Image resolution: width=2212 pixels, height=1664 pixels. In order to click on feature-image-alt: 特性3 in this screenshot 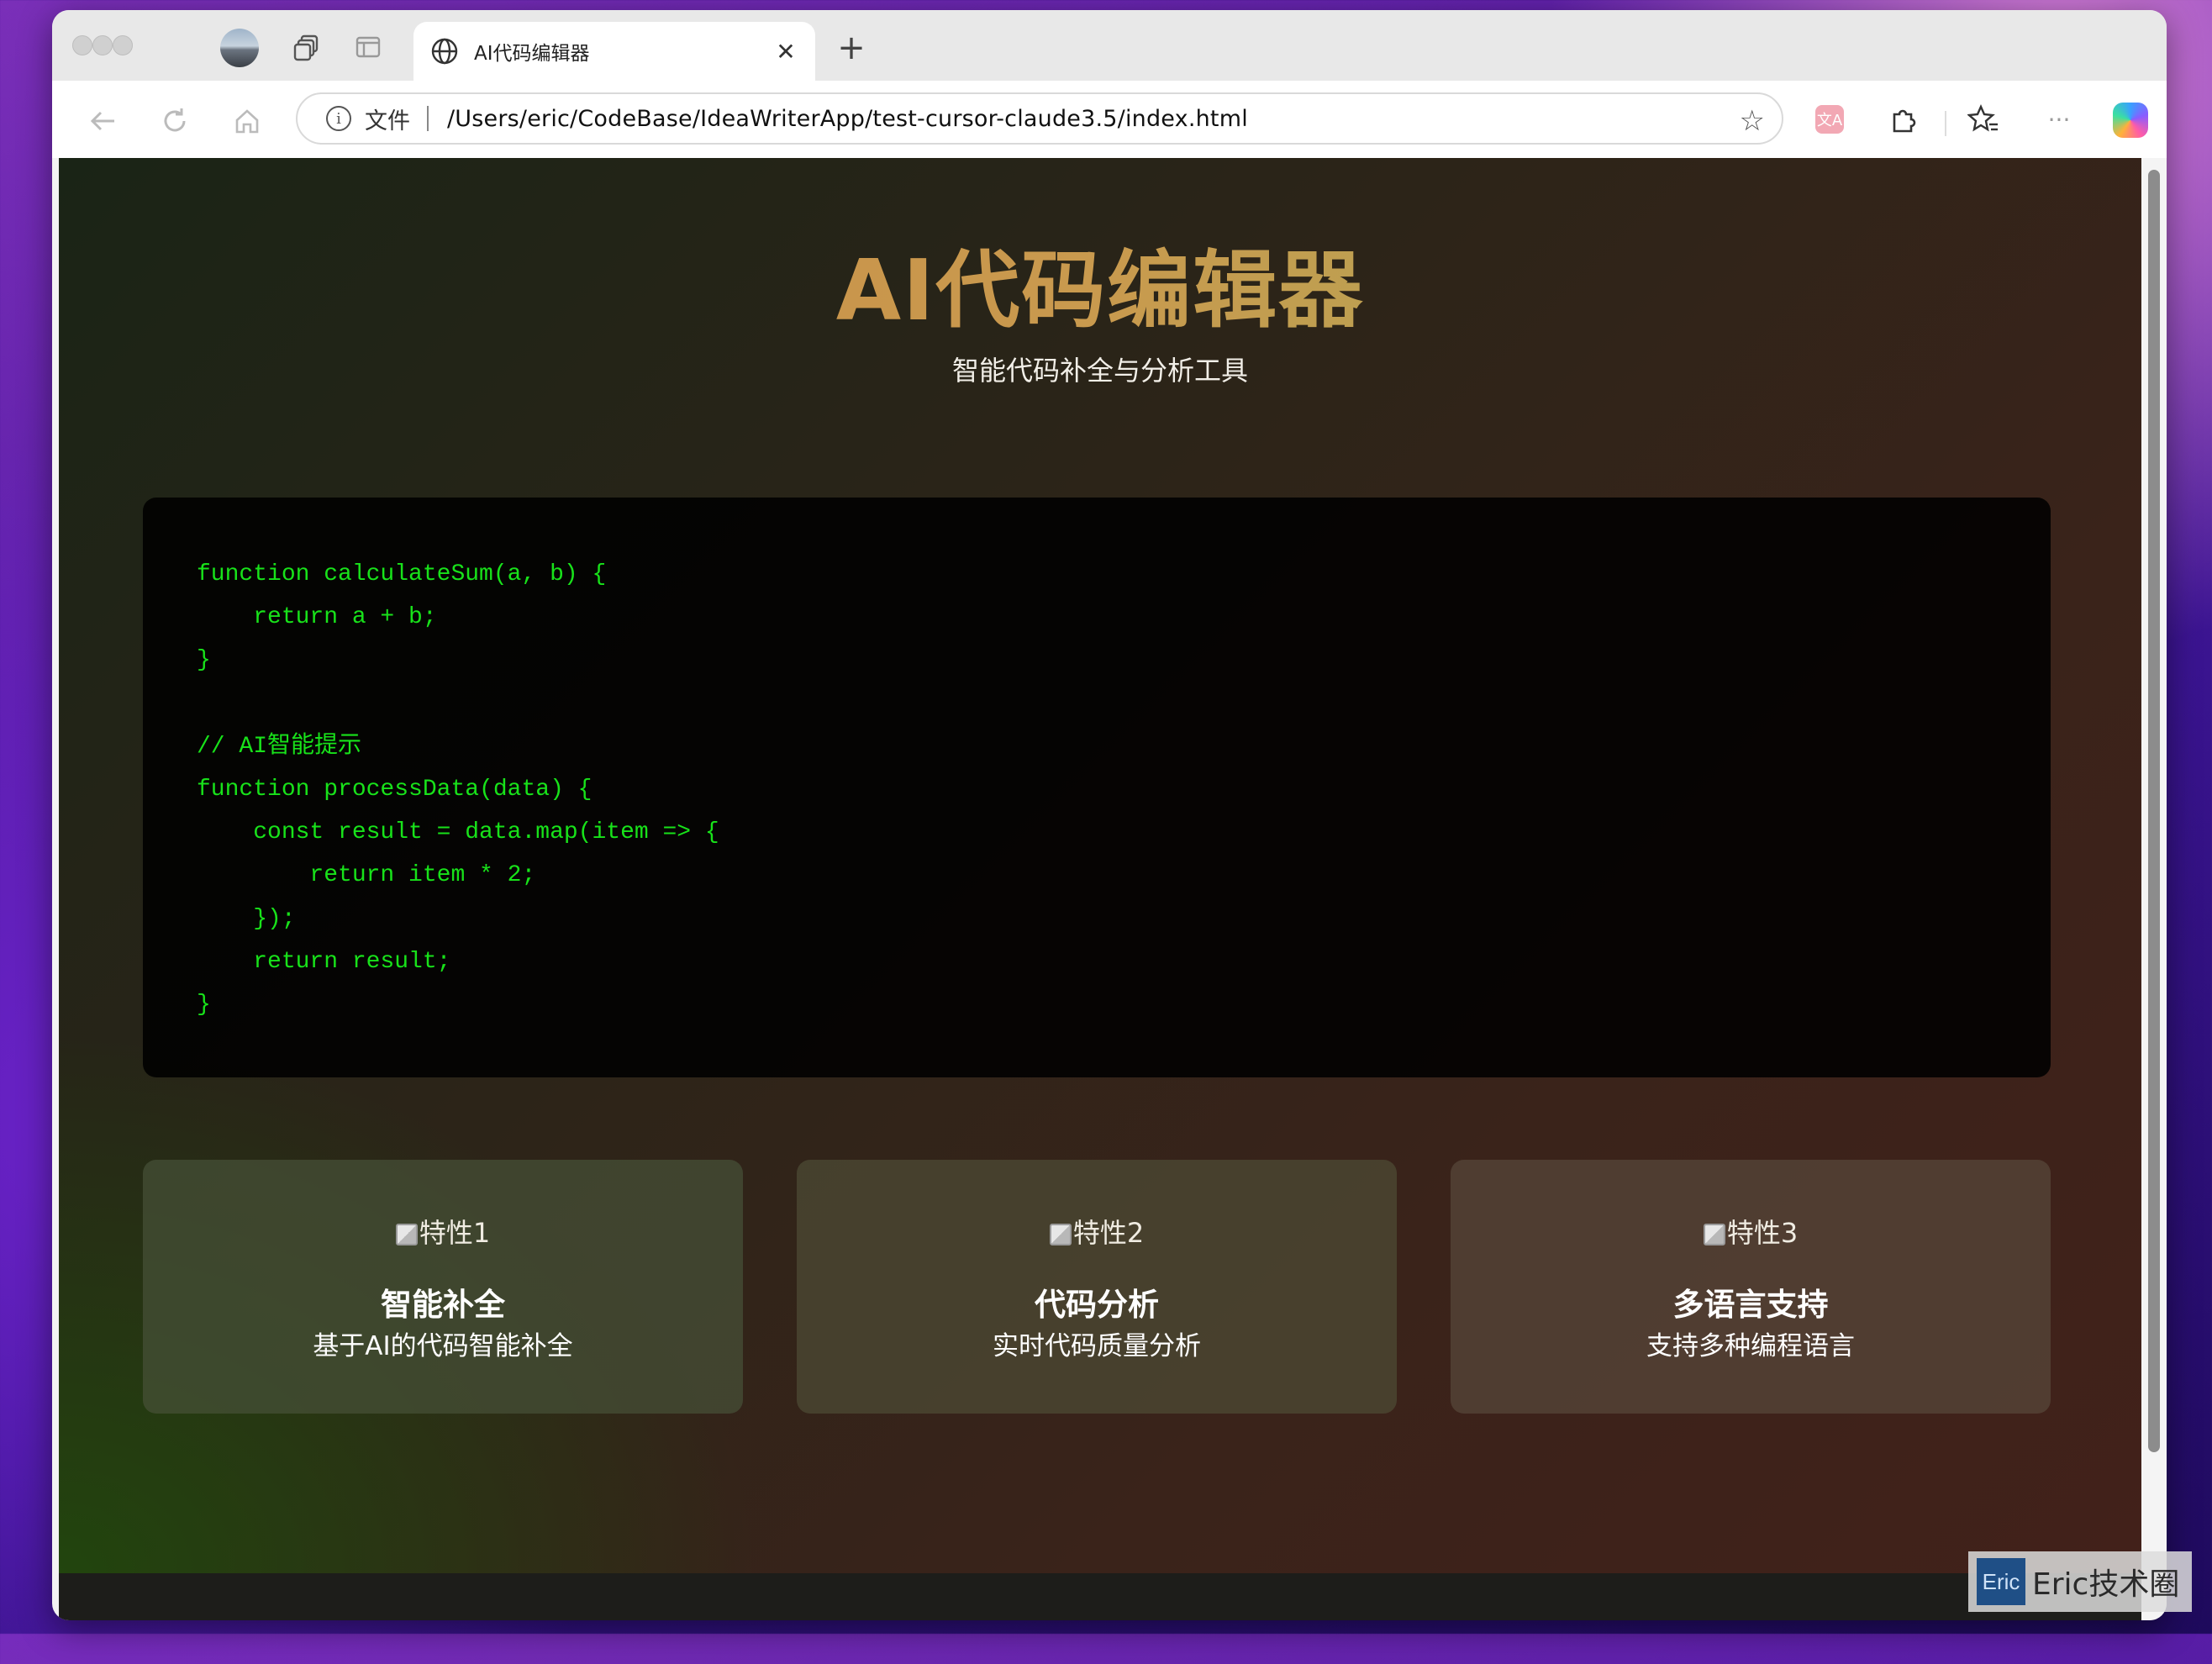, I will do `click(1762, 1233)`.